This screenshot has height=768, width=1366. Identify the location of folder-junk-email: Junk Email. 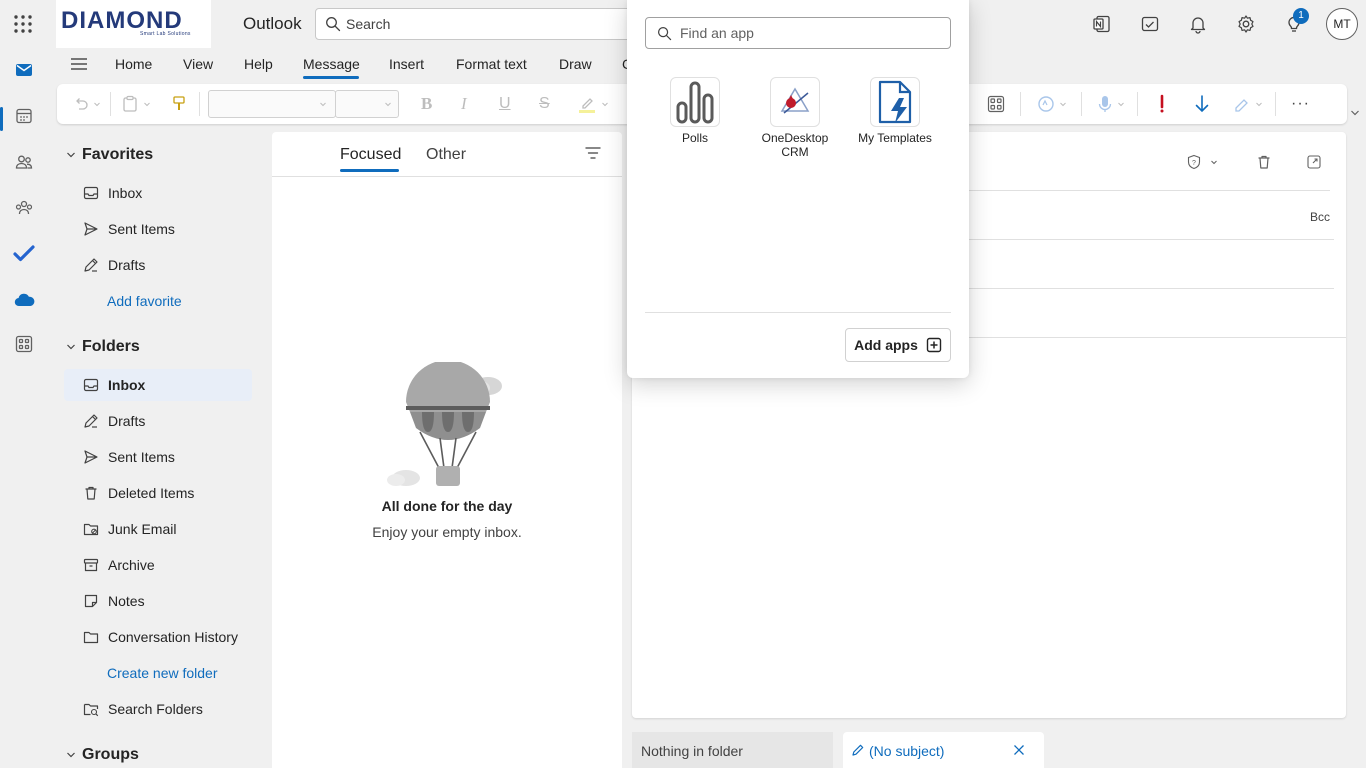
(158, 529).